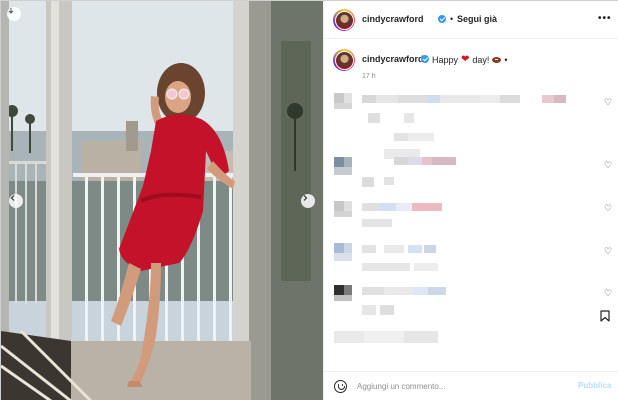 The image size is (618, 400). What do you see at coordinates (465, 59) in the screenshot?
I see `heart-emoji-icon: ❤` at bounding box center [465, 59].